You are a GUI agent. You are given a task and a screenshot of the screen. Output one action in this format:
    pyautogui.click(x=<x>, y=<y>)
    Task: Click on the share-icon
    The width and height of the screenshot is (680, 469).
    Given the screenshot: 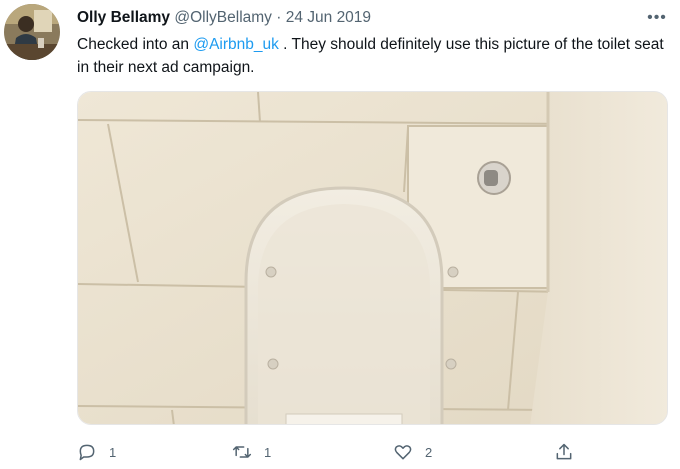 What is the action you would take?
    pyautogui.click(x=564, y=451)
    